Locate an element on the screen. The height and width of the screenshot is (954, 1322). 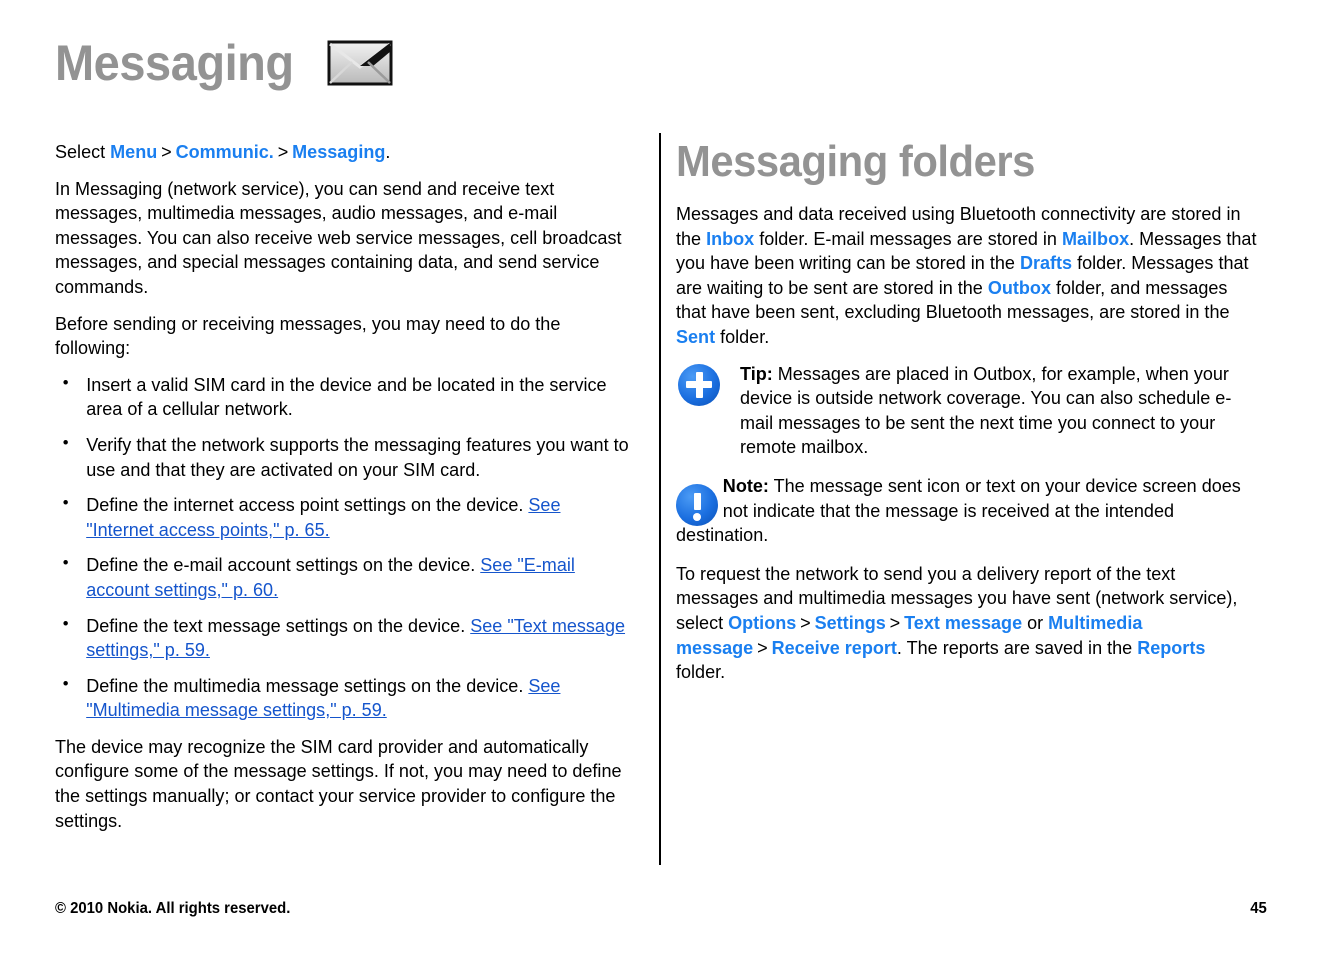
folders-text-6: folder. is located at coordinates (742, 336).